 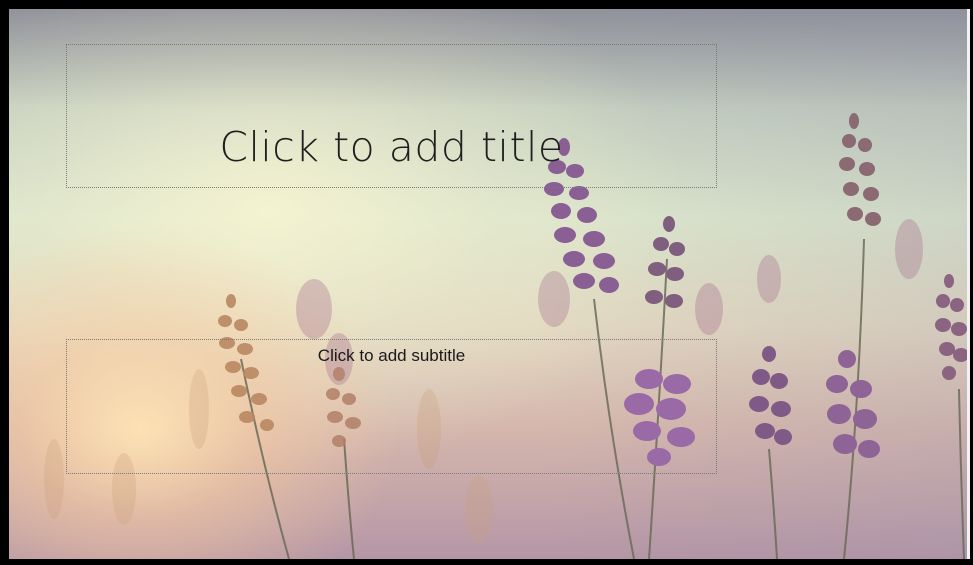 I want to click on slide-edge, so click(x=968, y=284).